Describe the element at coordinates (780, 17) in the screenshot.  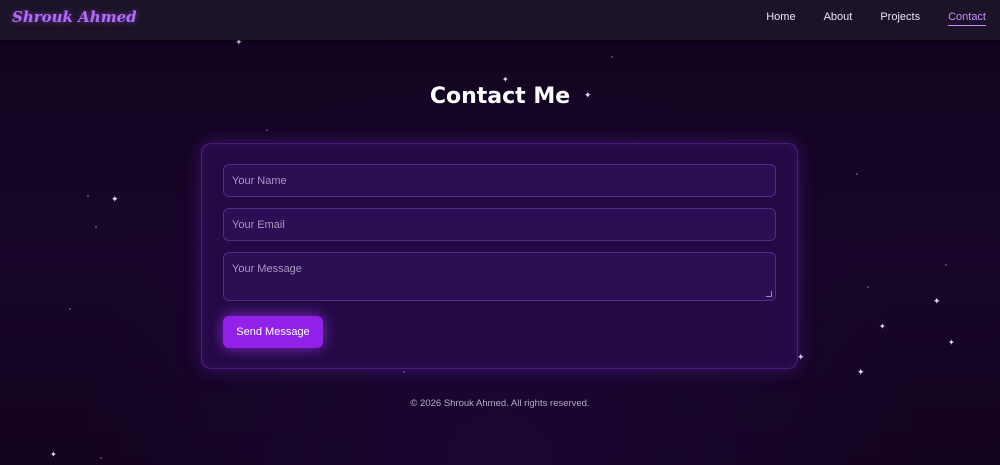
I see `nav-link-home: Home` at that location.